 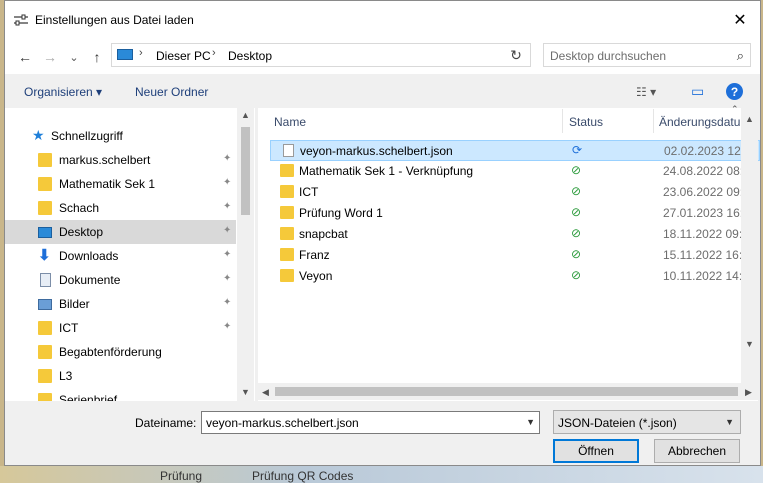 What do you see at coordinates (120, 376) in the screenshot?
I see `sidebar-item: L3` at bounding box center [120, 376].